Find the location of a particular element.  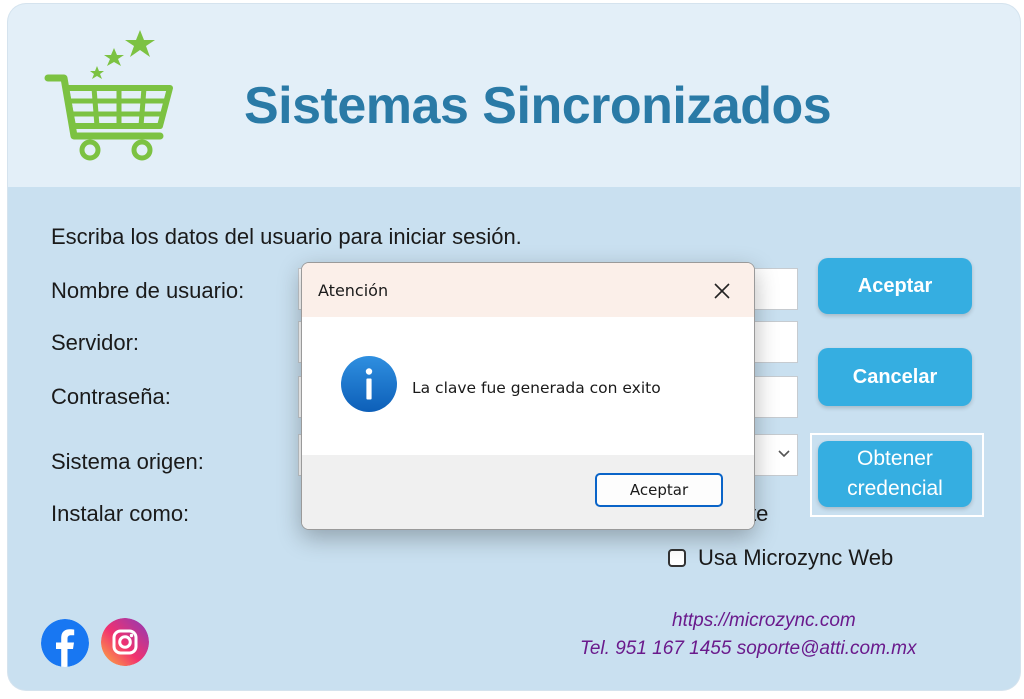

get-credential-line2: credencial is located at coordinates (895, 488).